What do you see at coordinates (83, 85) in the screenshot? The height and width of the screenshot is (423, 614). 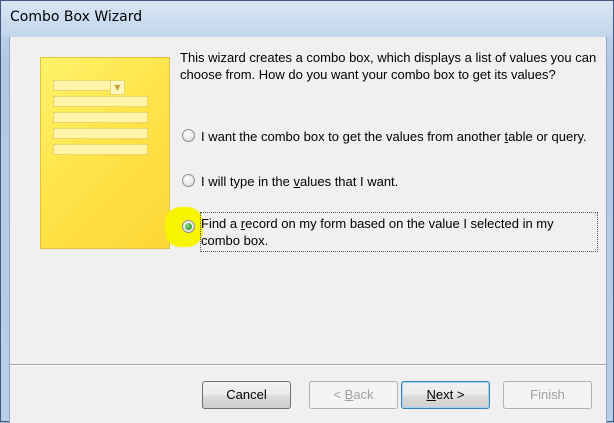 I see `illustration-combo-field` at bounding box center [83, 85].